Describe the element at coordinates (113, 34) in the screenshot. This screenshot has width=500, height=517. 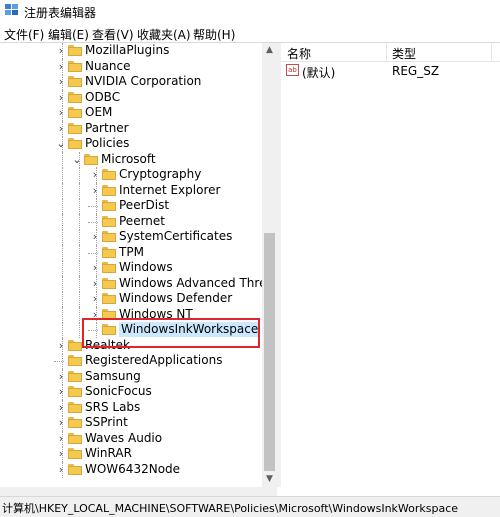
I see `menu-view: 查看(V)` at that location.